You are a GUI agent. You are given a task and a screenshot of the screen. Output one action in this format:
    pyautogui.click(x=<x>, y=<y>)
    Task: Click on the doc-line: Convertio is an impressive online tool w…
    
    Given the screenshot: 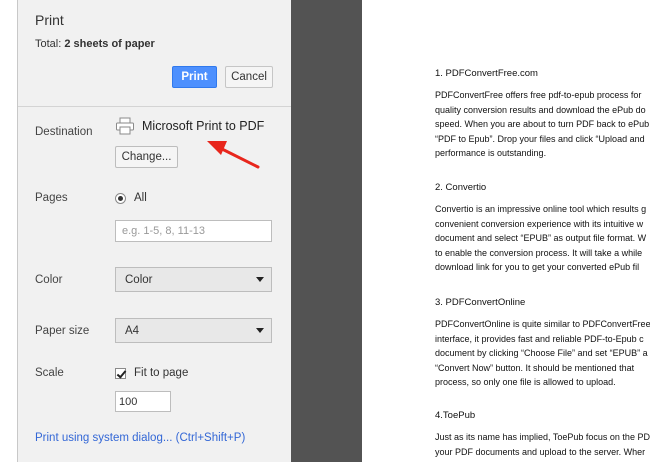 What is the action you would take?
    pyautogui.click(x=541, y=209)
    